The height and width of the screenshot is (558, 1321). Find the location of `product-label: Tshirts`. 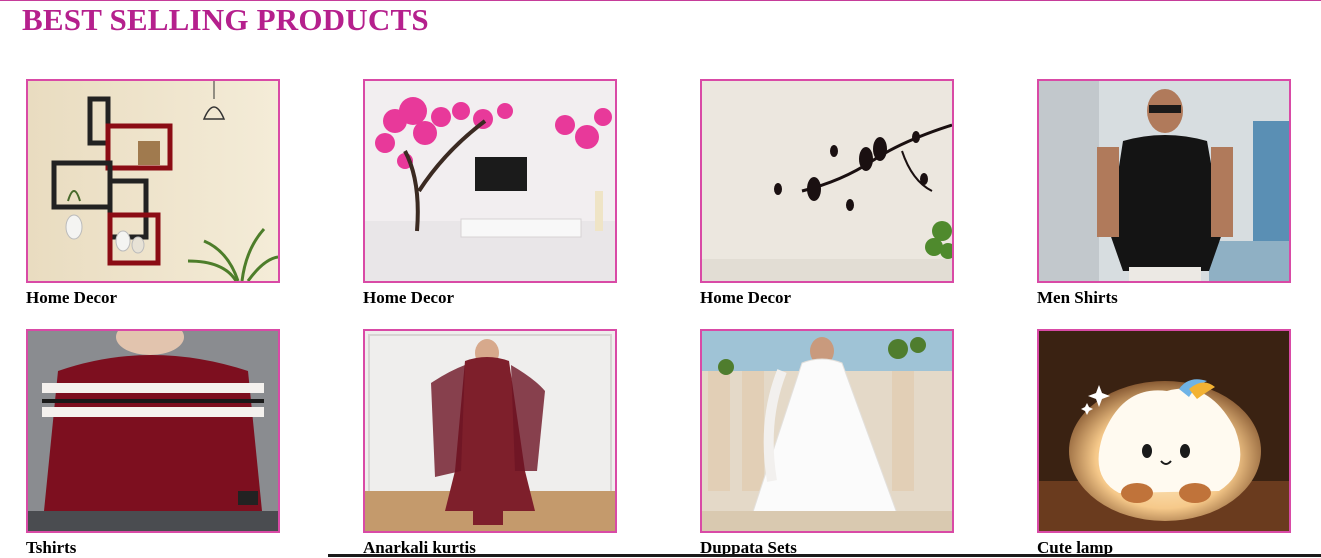

product-label: Tshirts is located at coordinates (154, 548).